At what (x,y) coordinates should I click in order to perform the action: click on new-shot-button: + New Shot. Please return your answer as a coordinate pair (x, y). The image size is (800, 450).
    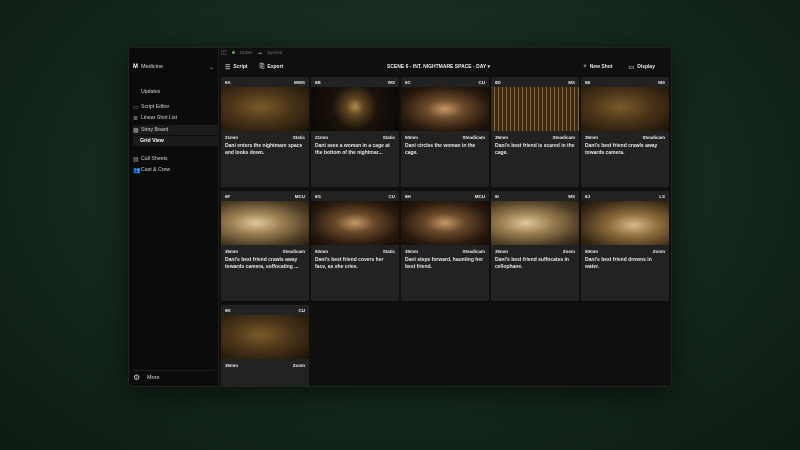
    Looking at the image, I should click on (597, 67).